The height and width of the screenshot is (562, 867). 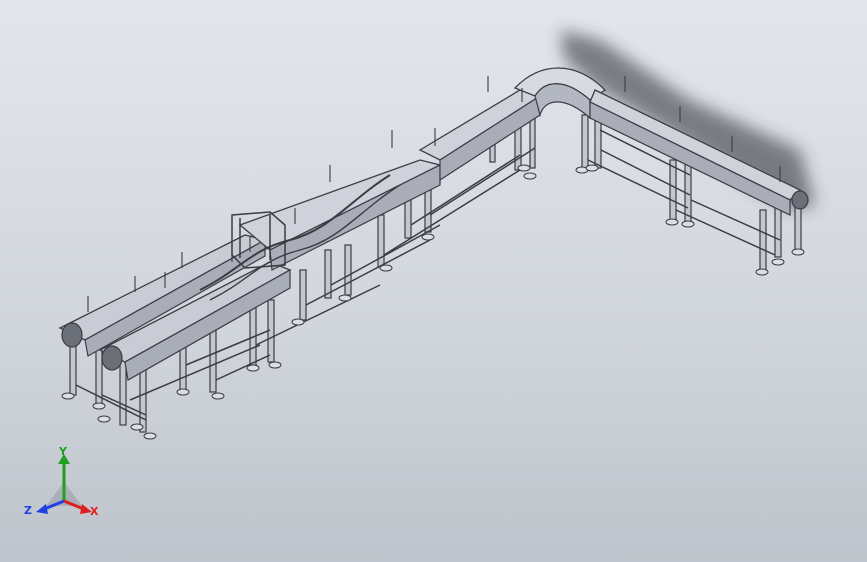 What do you see at coordinates (28, 510) in the screenshot?
I see `triad-z-label: Z` at bounding box center [28, 510].